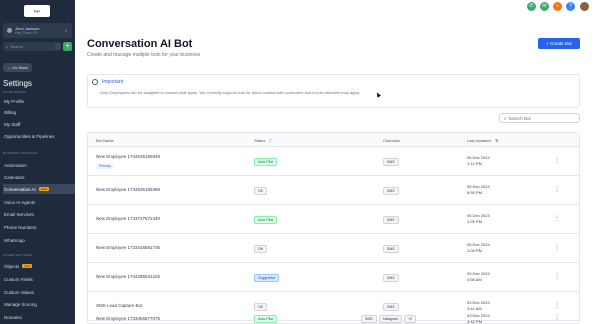 Image resolution: width=602 pixels, height=324 pixels. Describe the element at coordinates (19, 292) in the screenshot. I see `sidebar-item-label: Custom Values` at that location.